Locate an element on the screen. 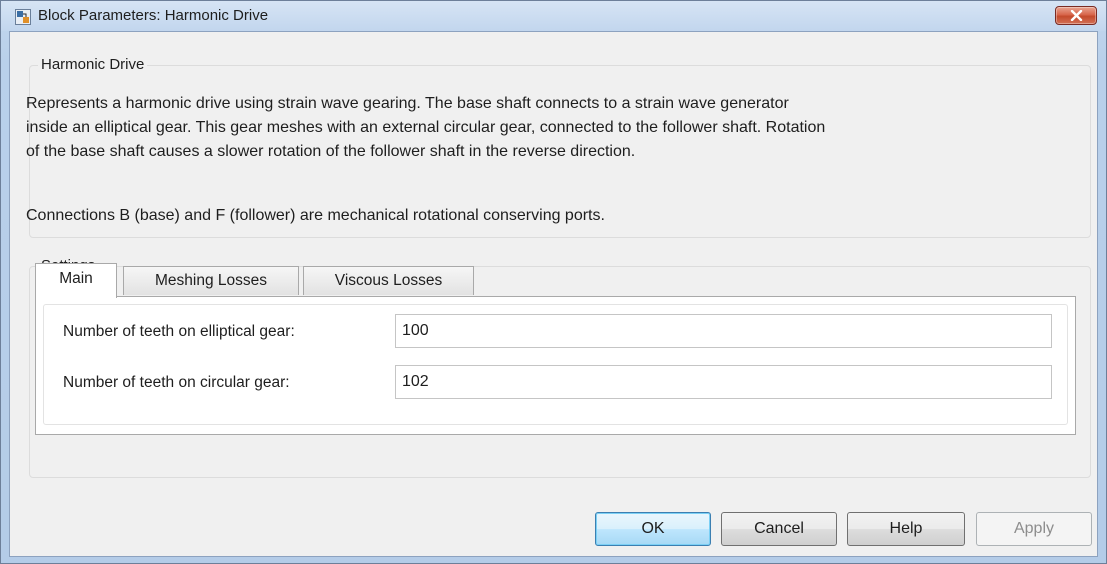 The height and width of the screenshot is (564, 1107). elliptical-teeth-label: Number of teeth on elliptical gear: is located at coordinates (179, 331).